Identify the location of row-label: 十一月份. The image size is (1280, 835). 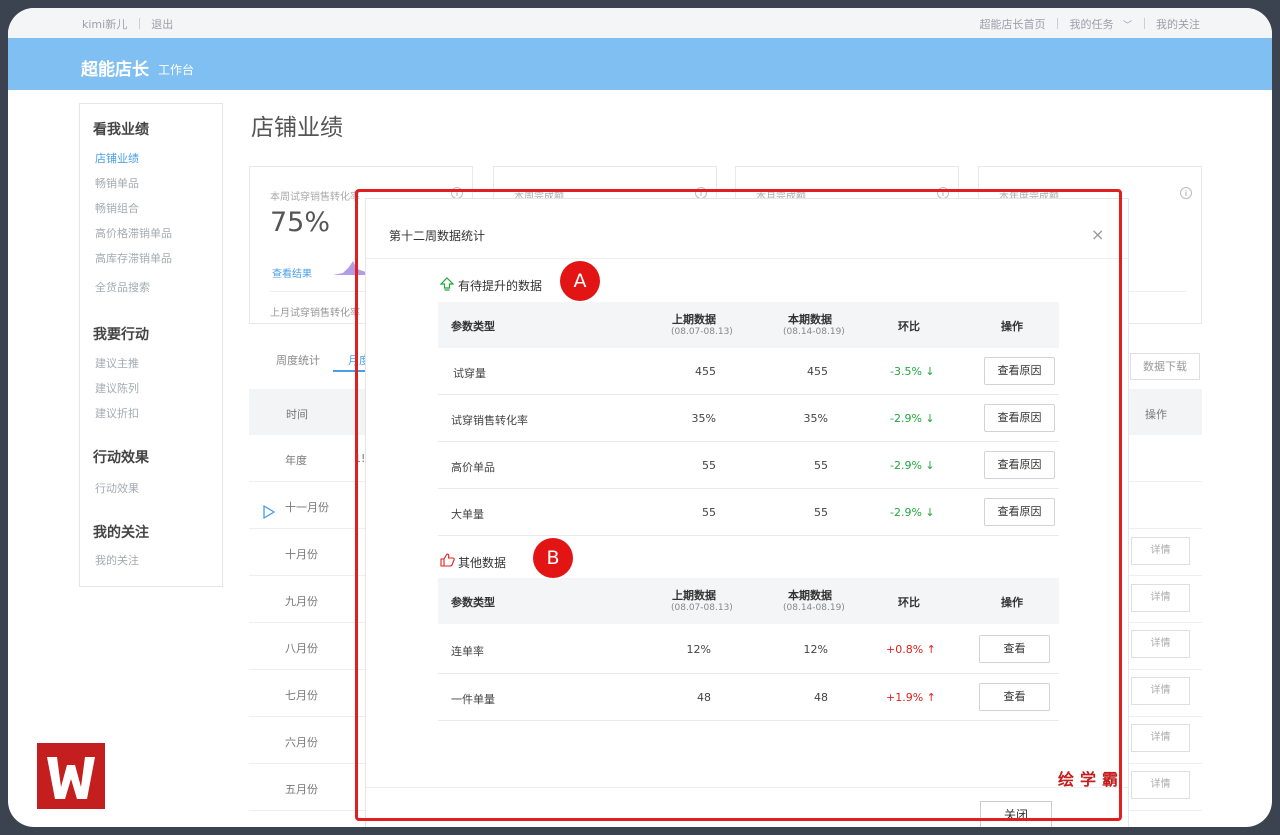
(307, 507).